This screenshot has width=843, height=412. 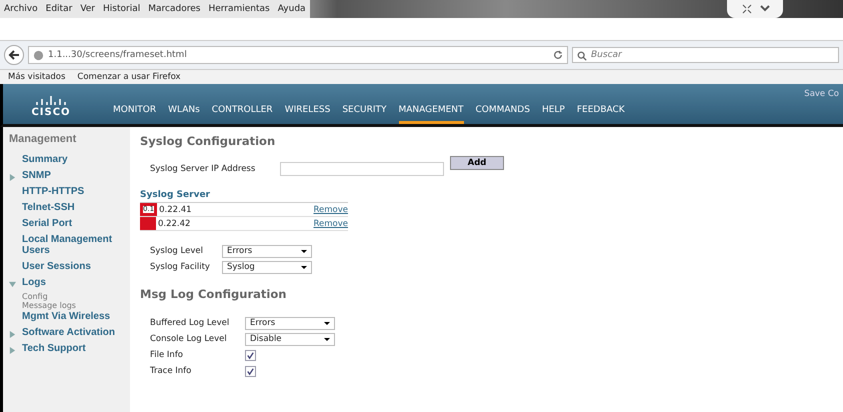 What do you see at coordinates (175, 223) in the screenshot?
I see `server-address: 0.22.42` at bounding box center [175, 223].